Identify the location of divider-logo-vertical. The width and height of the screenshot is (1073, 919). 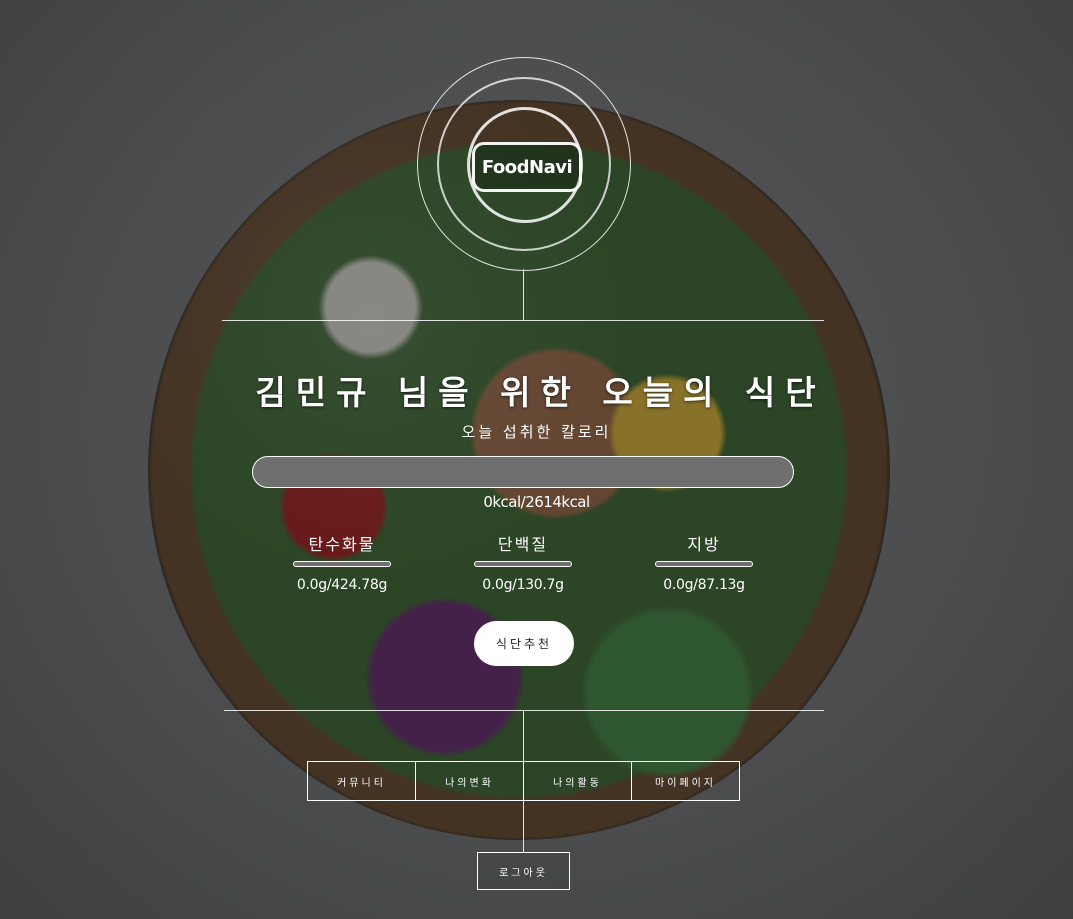
(523, 294).